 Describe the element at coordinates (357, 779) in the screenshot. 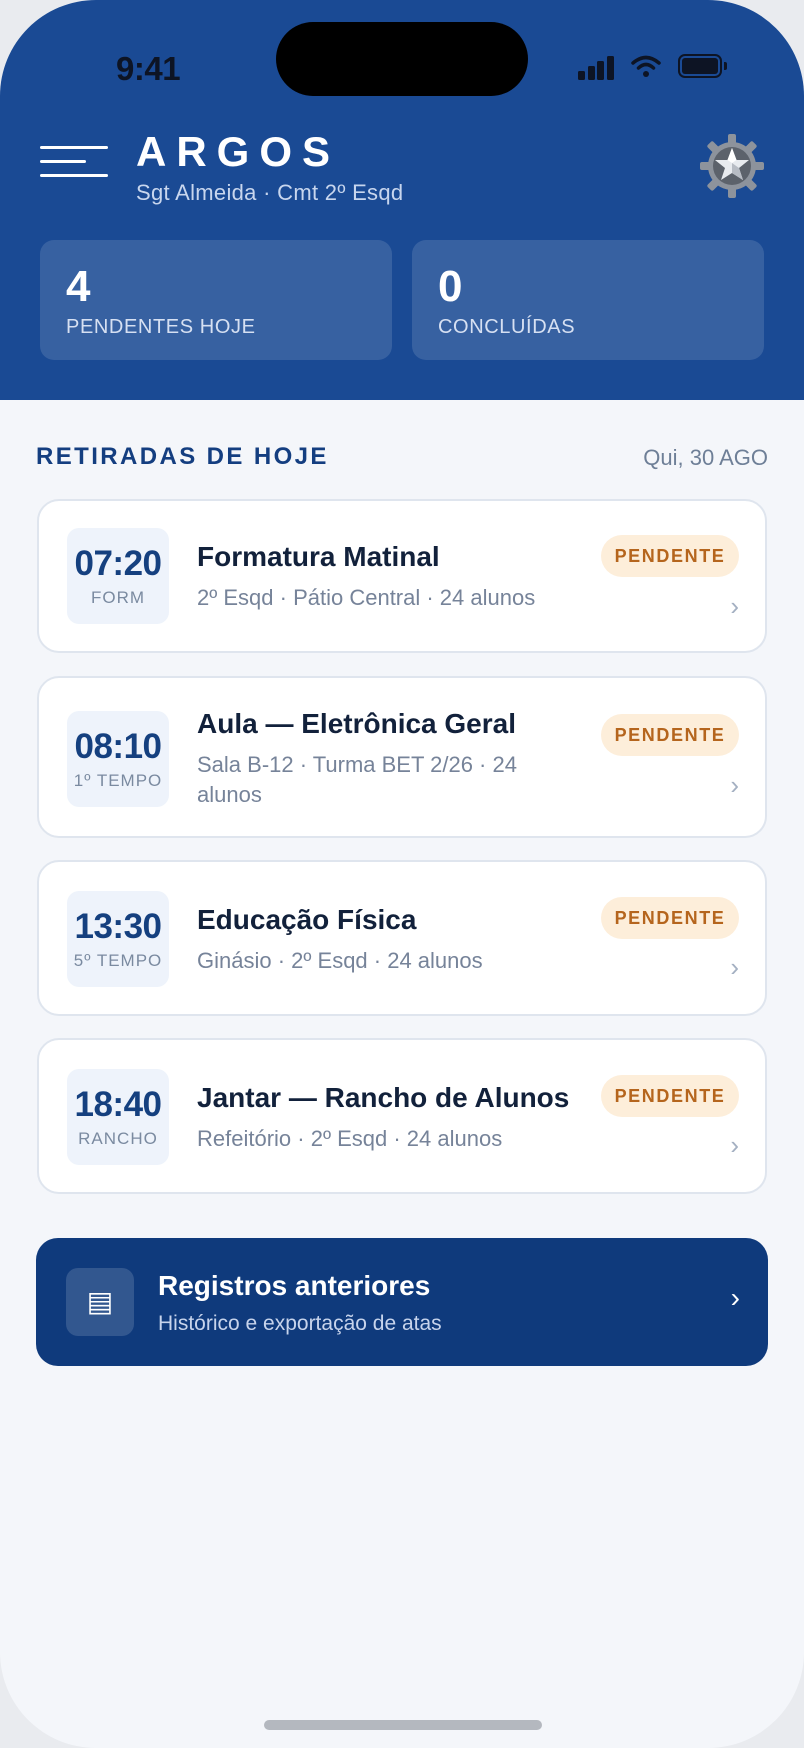

I see `card-meta: Sala B-12 · Turma BET 2/26 · 24 alunos` at that location.